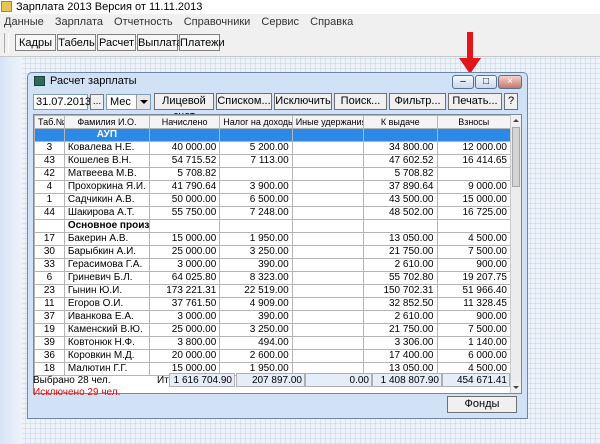 Image resolution: width=600 pixels, height=444 pixels. I want to click on cell-employee-name: Матвеева М.В., so click(107, 174).